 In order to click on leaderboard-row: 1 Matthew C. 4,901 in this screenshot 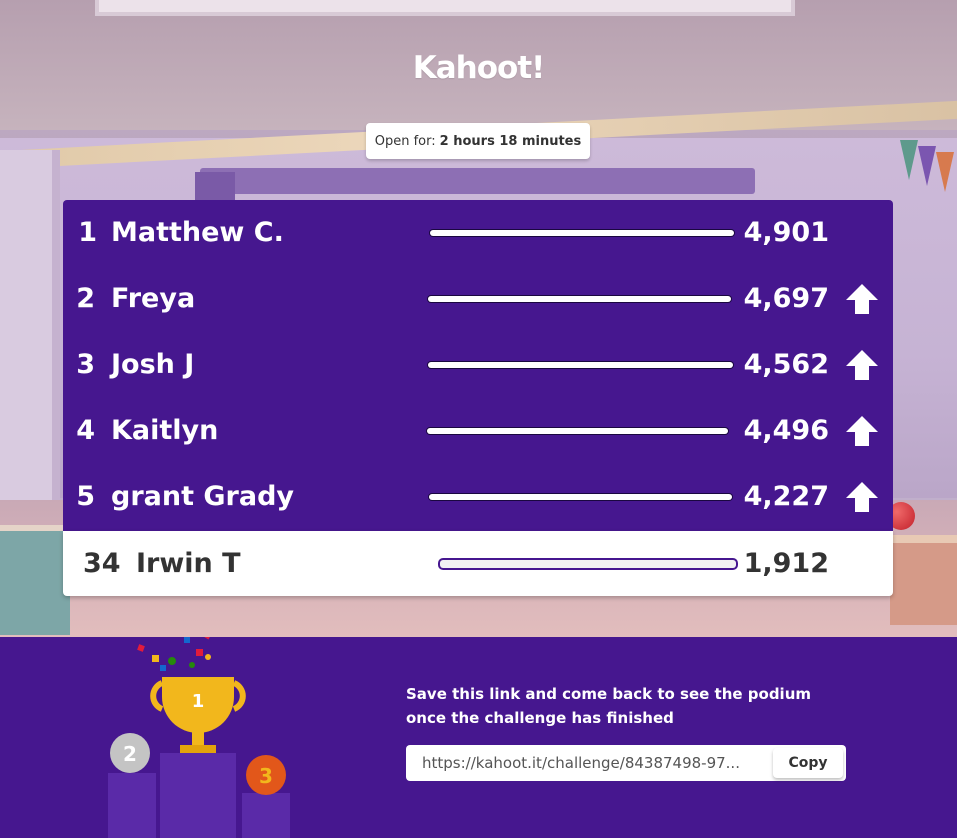, I will do `click(478, 233)`.